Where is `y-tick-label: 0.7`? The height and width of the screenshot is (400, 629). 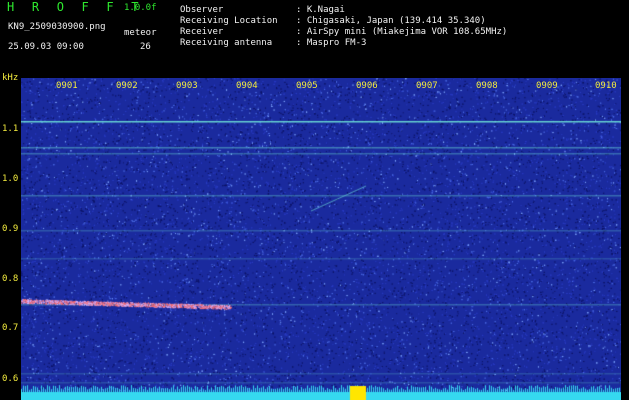
y-tick-label: 0.7 is located at coordinates (10, 328).